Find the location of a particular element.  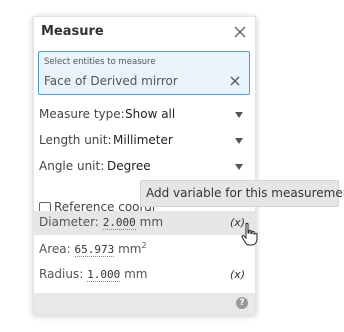

radius-label: Radius: is located at coordinates (61, 274).